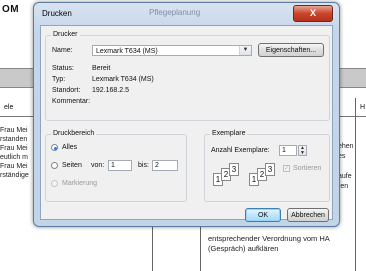  Describe the element at coordinates (240, 150) in the screenshot. I see `copies-count-label: Anzahl Exemplare:` at that location.